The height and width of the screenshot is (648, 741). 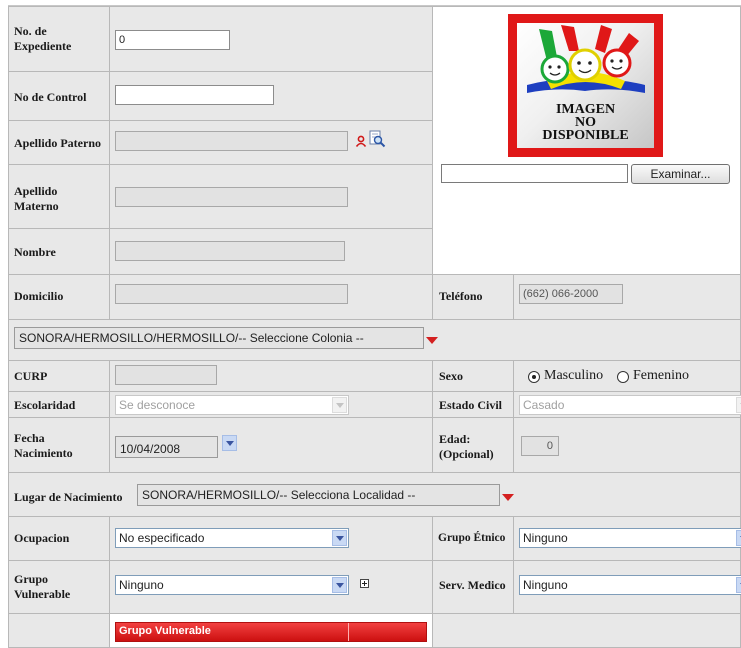 I want to click on calendar-dropdown-icon, so click(x=229, y=443).